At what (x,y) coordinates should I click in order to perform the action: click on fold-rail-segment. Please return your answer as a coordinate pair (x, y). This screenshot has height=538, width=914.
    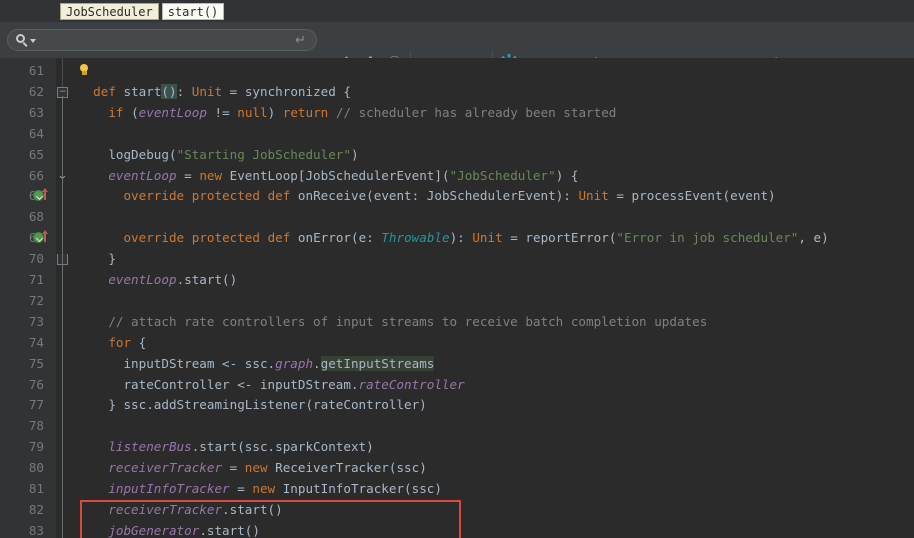
    Looking at the image, I should click on (62, 316).